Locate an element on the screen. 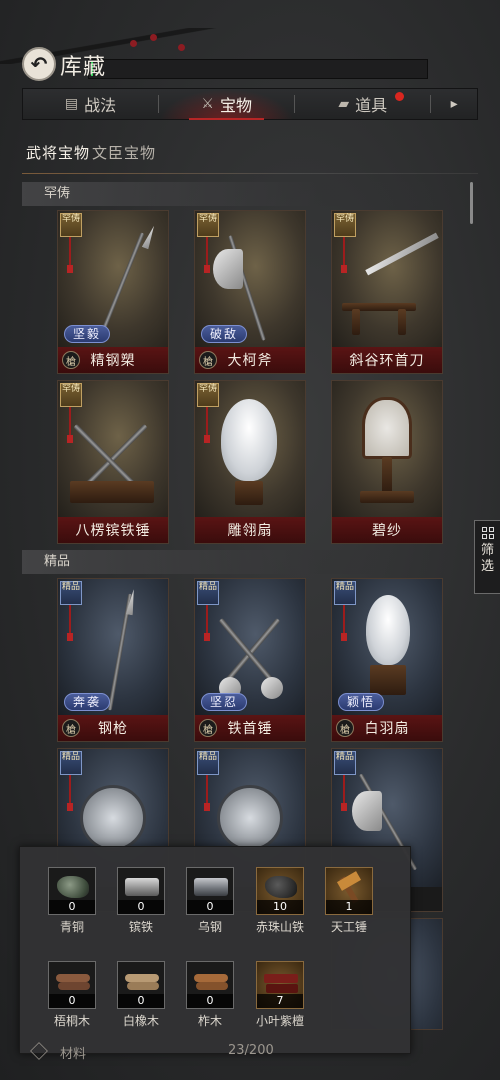 This screenshot has height=1080, width=500. material-item: 0 镔铁 is located at coordinates (141, 901).